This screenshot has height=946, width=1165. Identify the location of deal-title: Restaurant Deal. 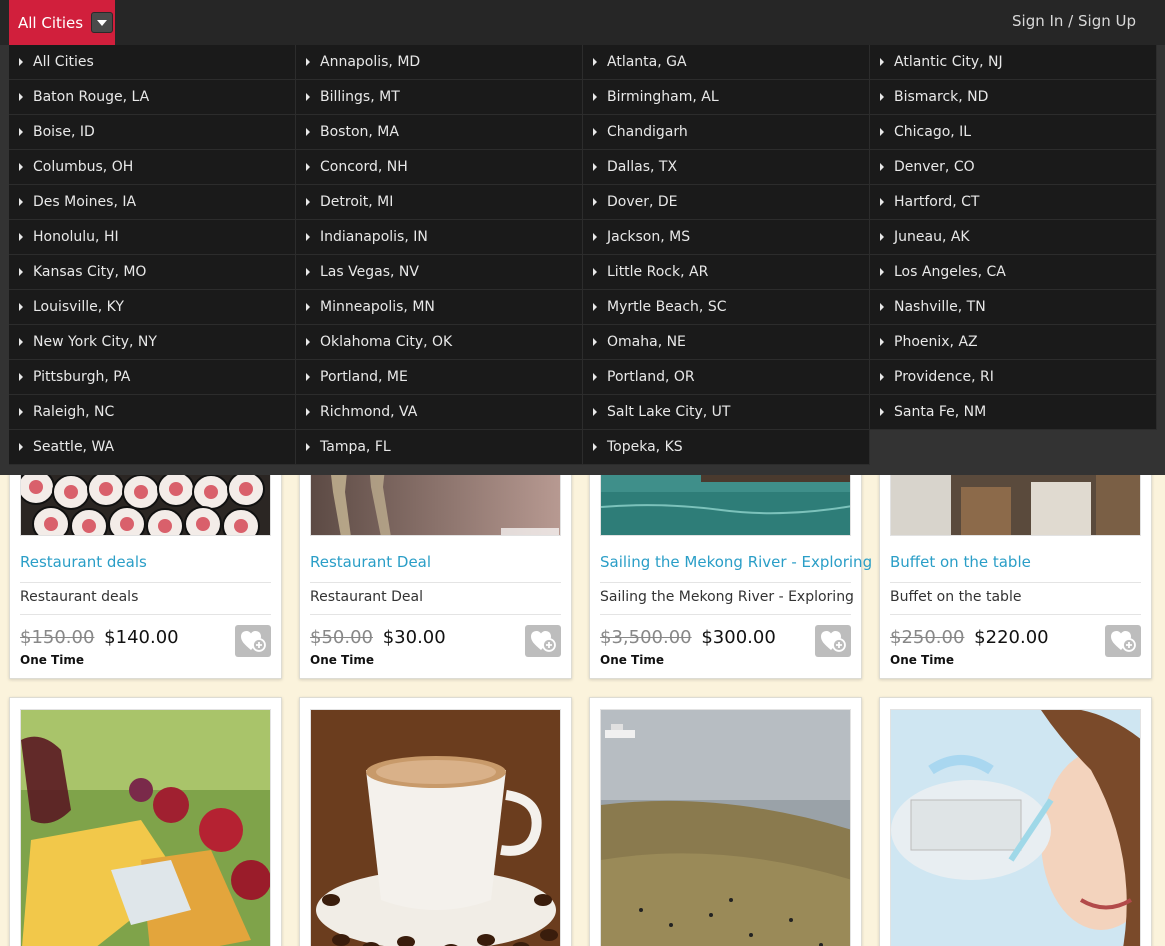
(370, 562).